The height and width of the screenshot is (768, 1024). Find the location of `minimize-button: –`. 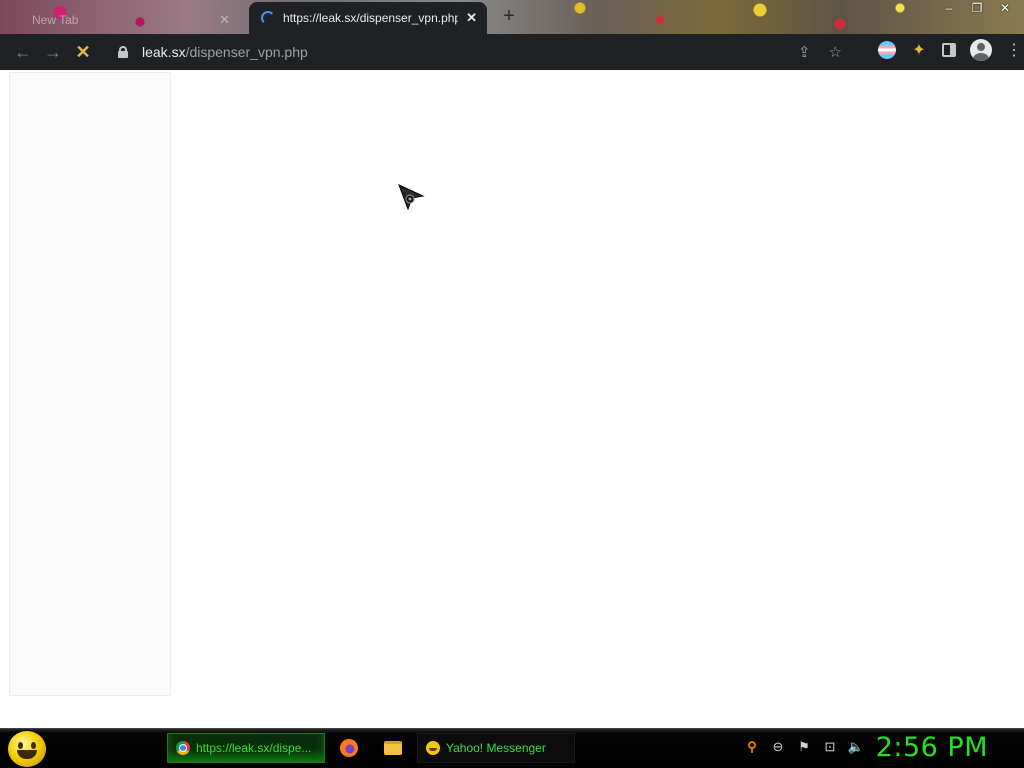

minimize-button: – is located at coordinates (949, 8).